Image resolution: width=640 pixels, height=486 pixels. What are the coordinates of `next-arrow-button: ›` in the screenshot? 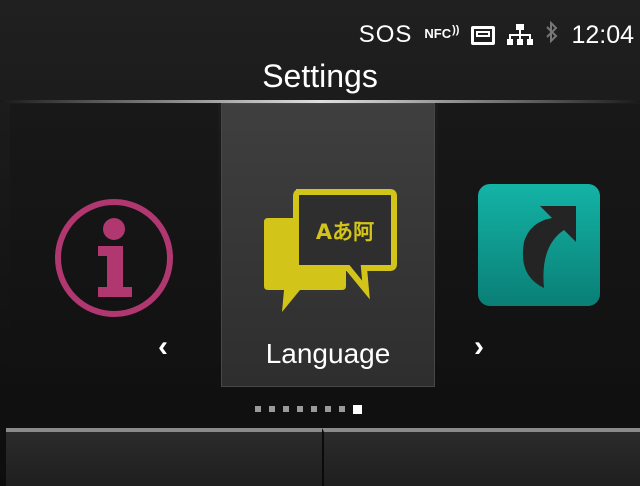 It's located at (479, 347).